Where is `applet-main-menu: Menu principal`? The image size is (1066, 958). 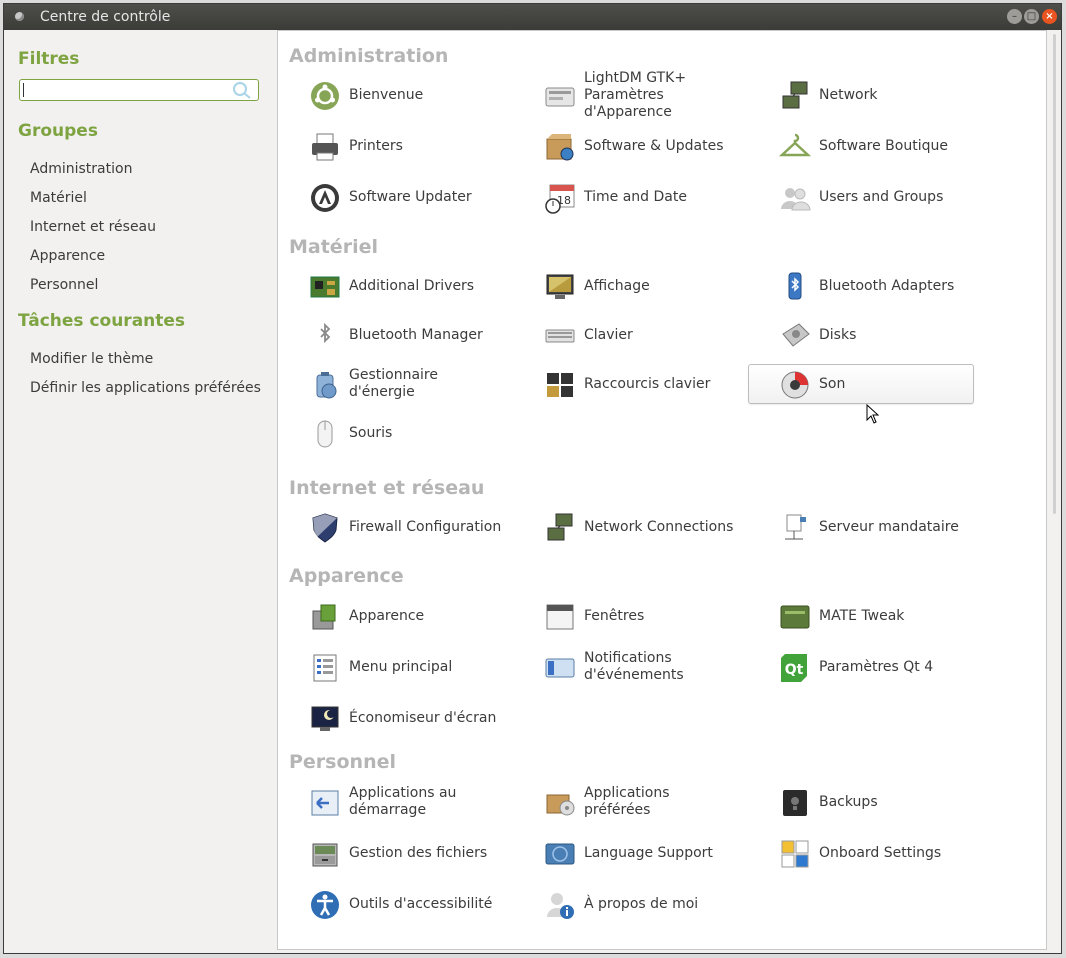 applet-main-menu: Menu principal is located at coordinates (391, 667).